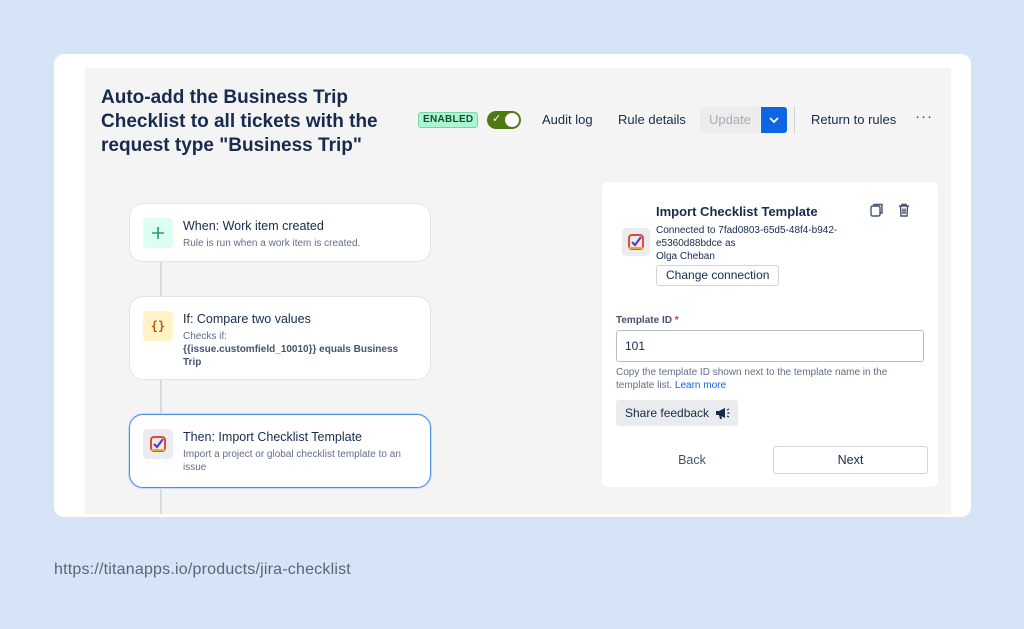 The height and width of the screenshot is (629, 1024). What do you see at coordinates (448, 120) in the screenshot?
I see `status-badge: ENABLED` at bounding box center [448, 120].